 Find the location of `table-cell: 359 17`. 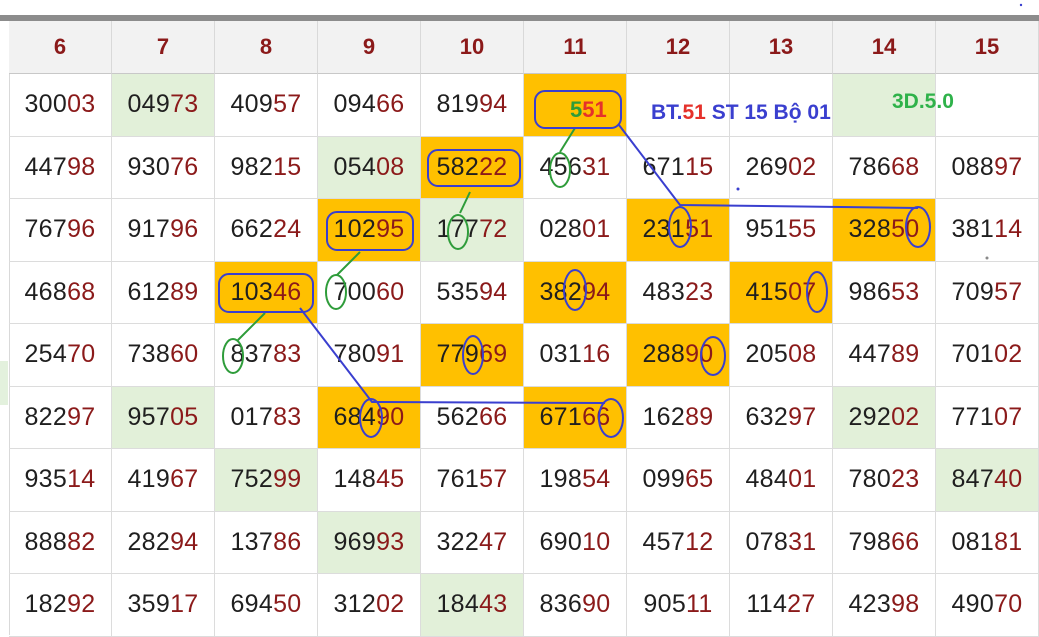

table-cell: 359 17 is located at coordinates (163, 605).